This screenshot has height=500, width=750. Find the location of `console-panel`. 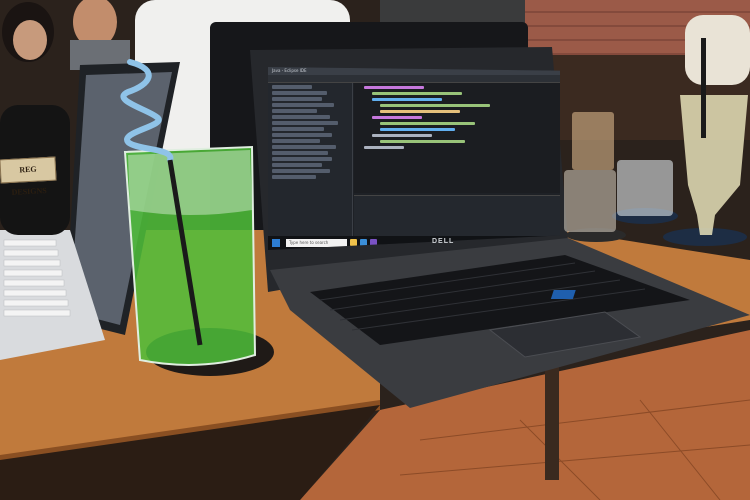

console-panel is located at coordinates (457, 215).